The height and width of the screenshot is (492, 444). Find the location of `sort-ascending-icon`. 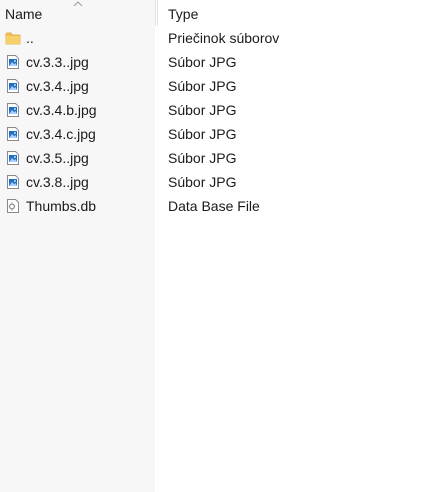

sort-ascending-icon is located at coordinates (78, 4).